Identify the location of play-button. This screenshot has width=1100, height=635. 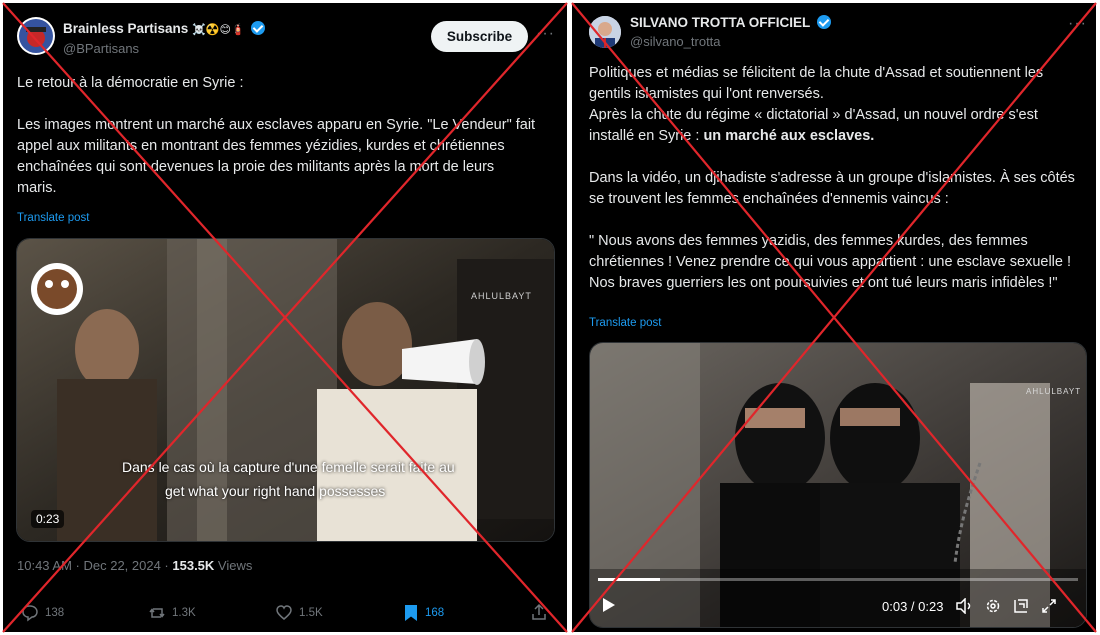
(609, 605).